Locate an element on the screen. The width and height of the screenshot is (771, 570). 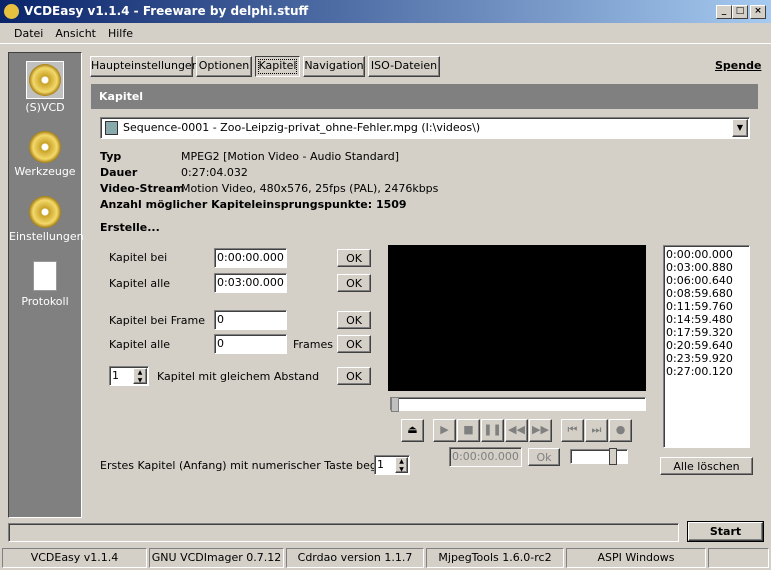
kapitel-bei-ok-button: OK is located at coordinates (354, 258).